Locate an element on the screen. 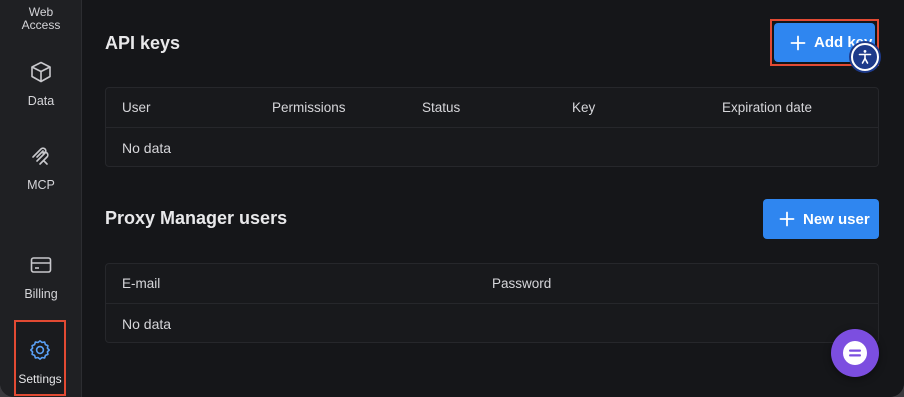 The image size is (904, 397). column-header-password: Password is located at coordinates (522, 283).